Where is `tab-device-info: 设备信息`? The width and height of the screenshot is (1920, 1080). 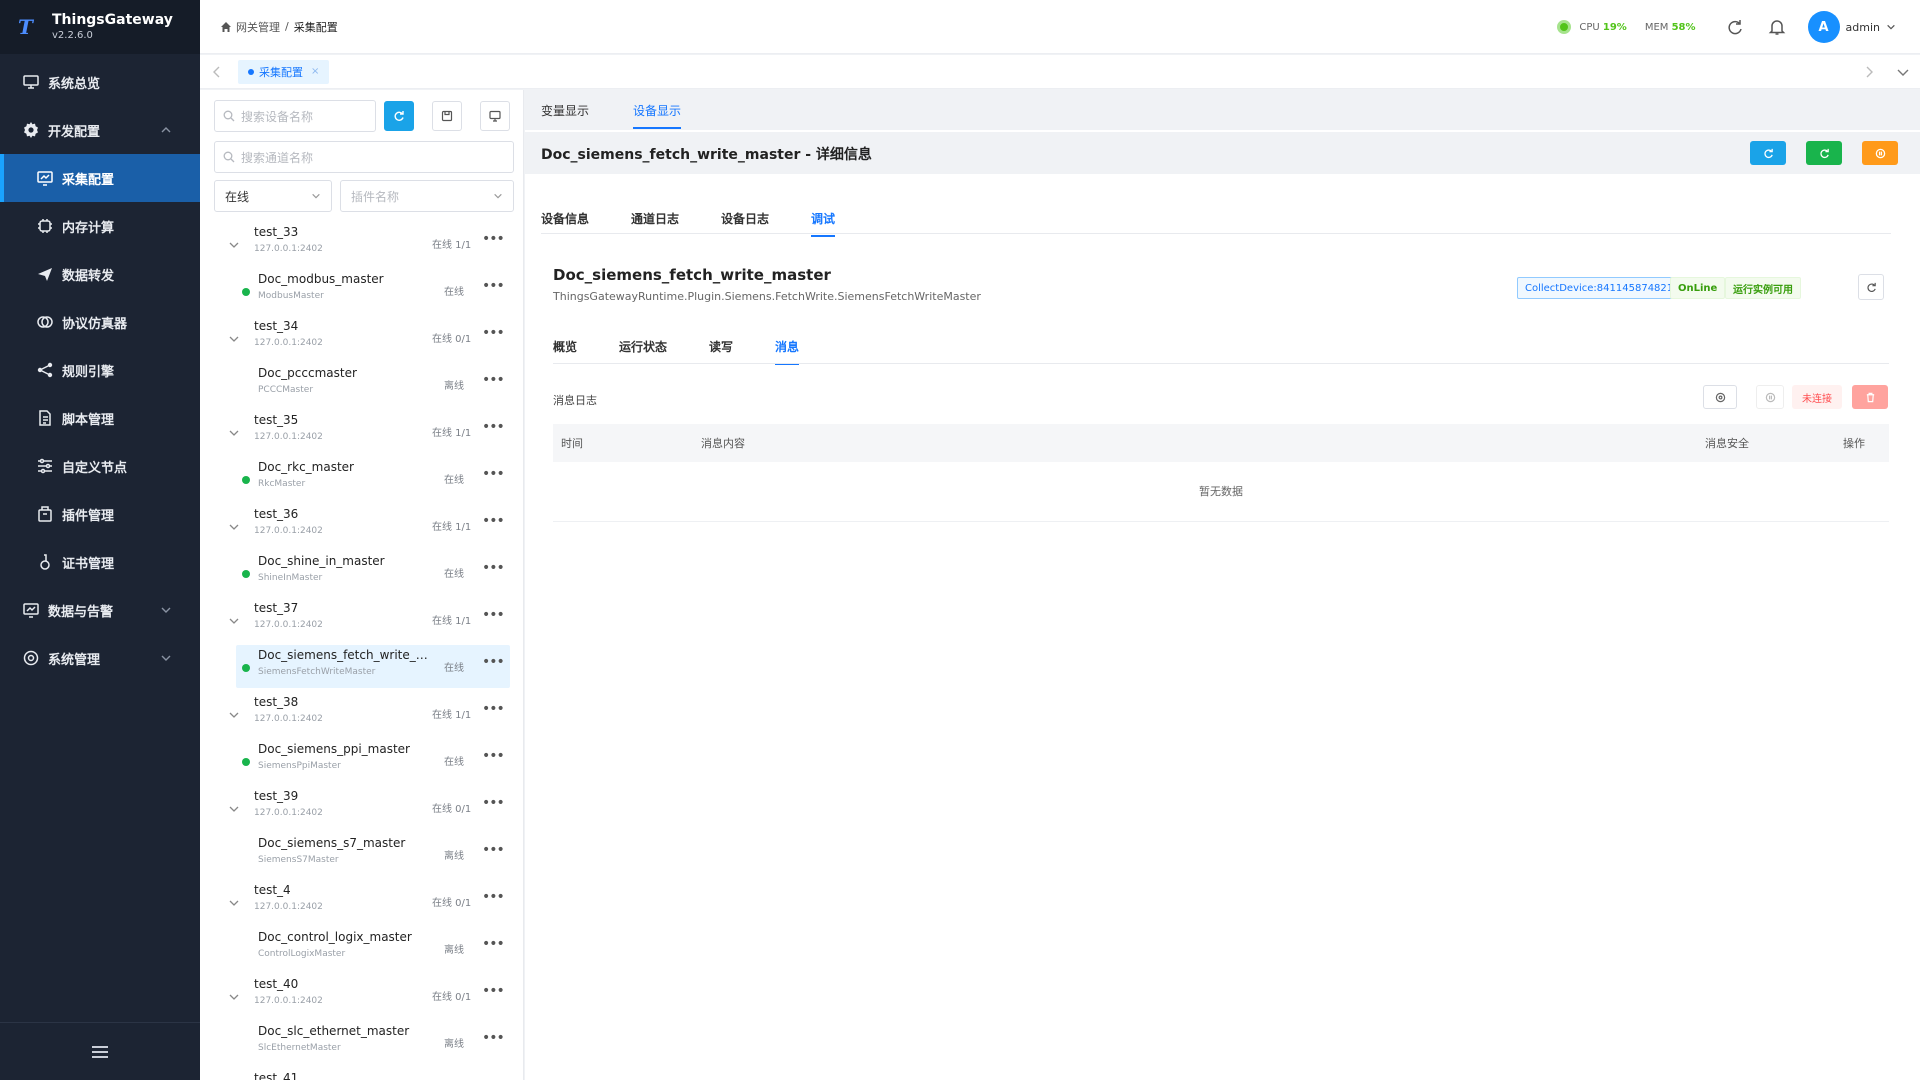
tab-device-info: 设备信息 is located at coordinates (565, 218).